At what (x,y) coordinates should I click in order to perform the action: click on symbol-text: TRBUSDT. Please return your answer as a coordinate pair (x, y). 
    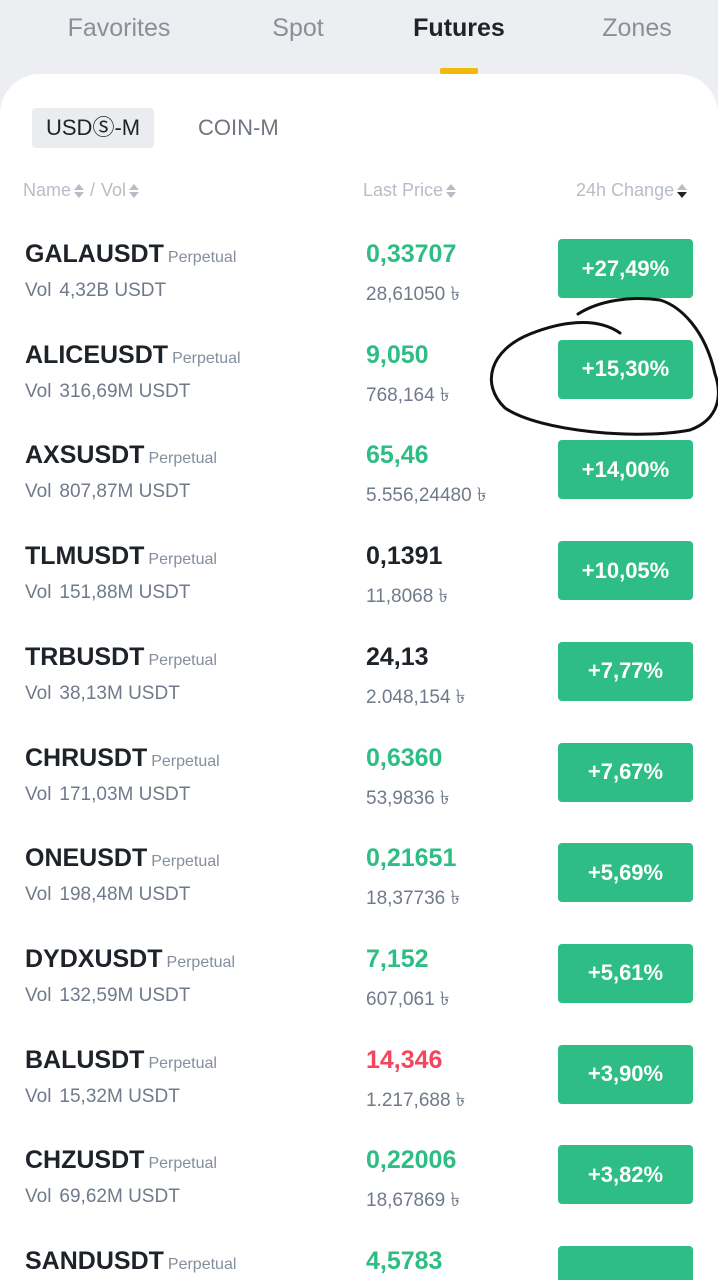
    Looking at the image, I should click on (85, 656).